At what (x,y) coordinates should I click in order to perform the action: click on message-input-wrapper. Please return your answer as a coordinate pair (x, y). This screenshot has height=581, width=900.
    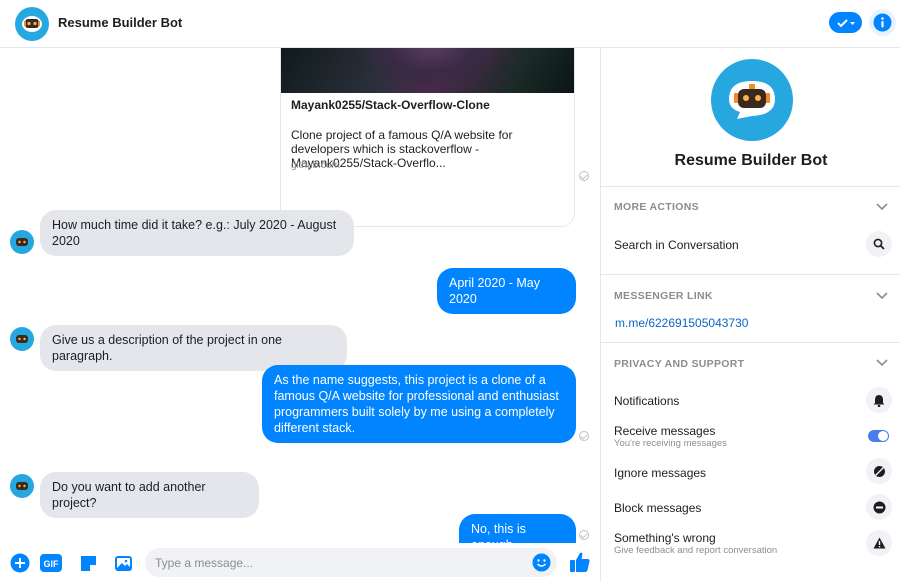
    Looking at the image, I should click on (351, 562).